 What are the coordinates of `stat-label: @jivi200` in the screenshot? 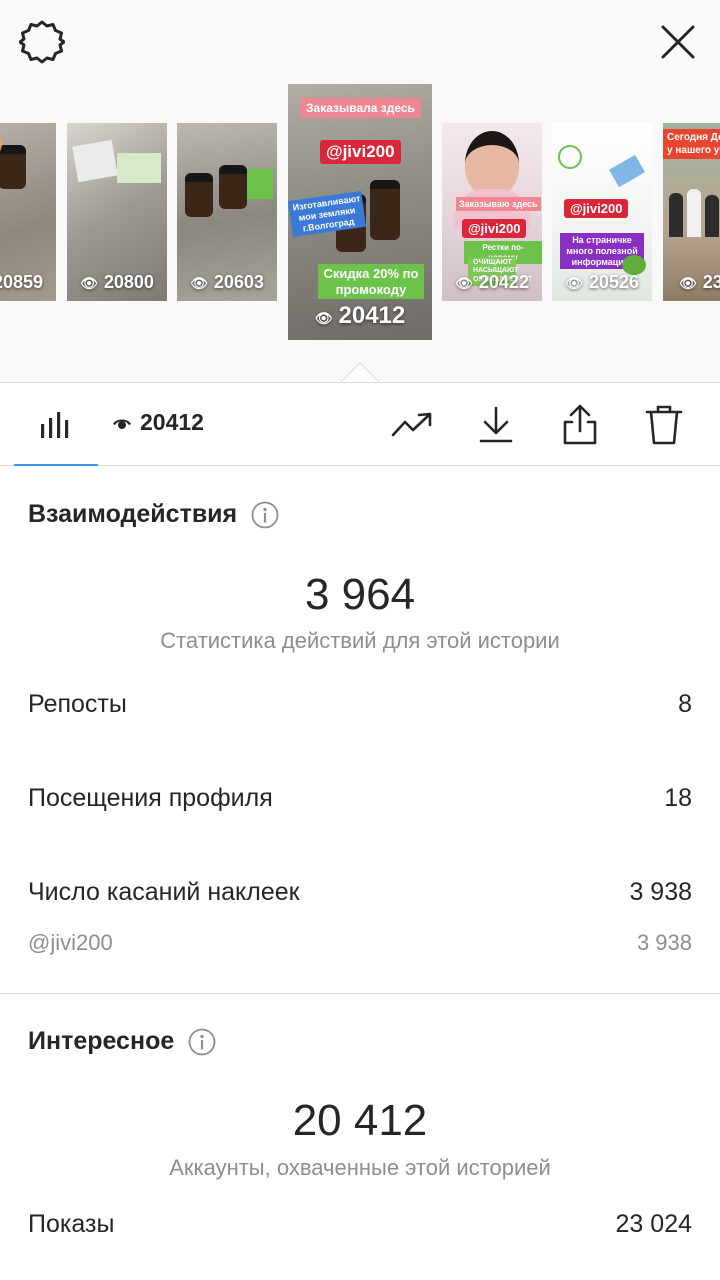 It's located at (70, 942).